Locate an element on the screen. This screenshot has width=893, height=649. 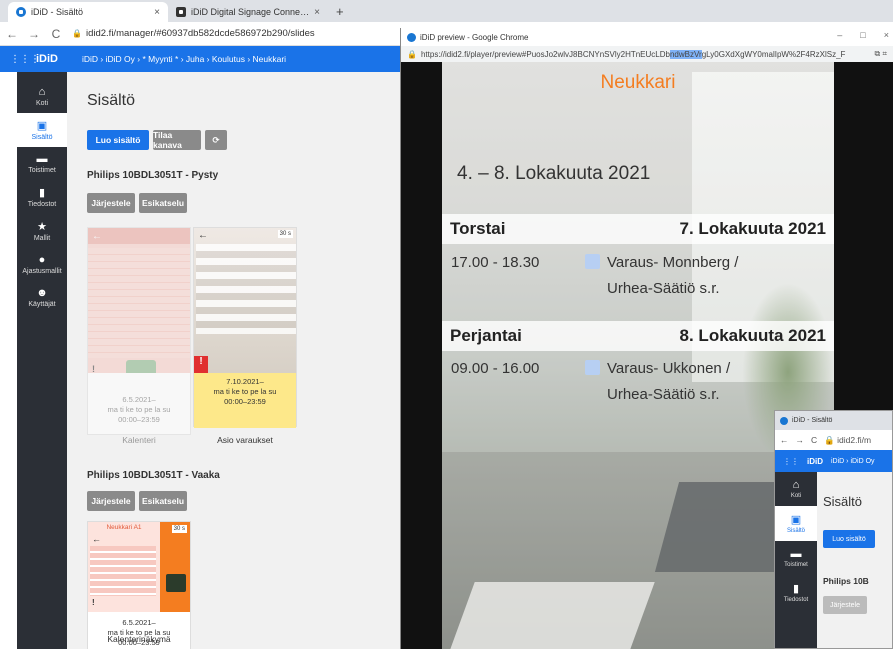
image-icon: ▣ is located at coordinates (796, 520).